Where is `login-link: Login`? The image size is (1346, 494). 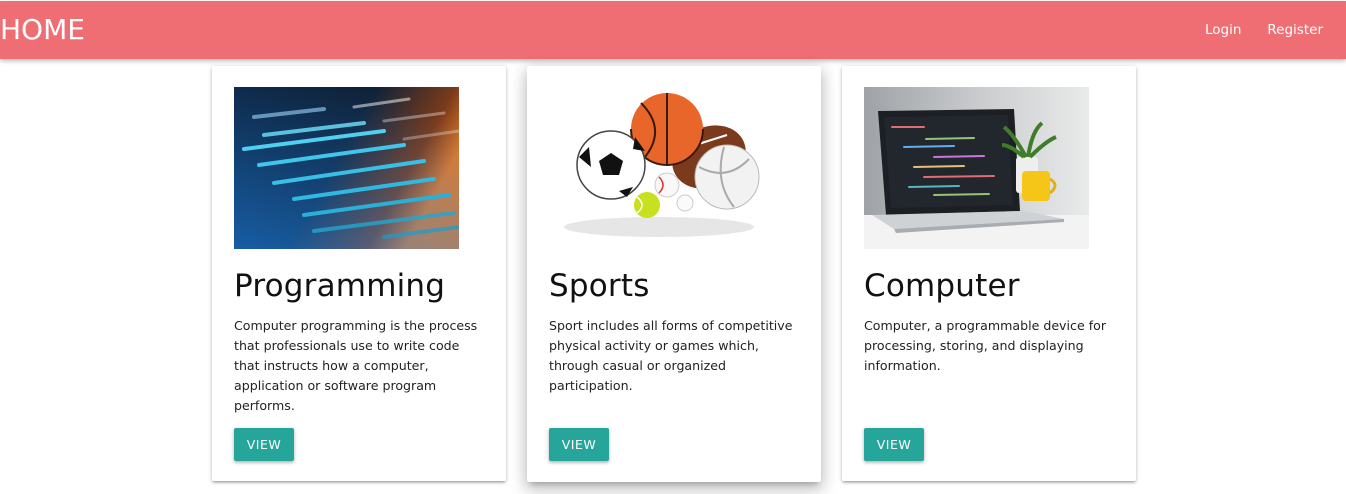 login-link: Login is located at coordinates (1223, 30).